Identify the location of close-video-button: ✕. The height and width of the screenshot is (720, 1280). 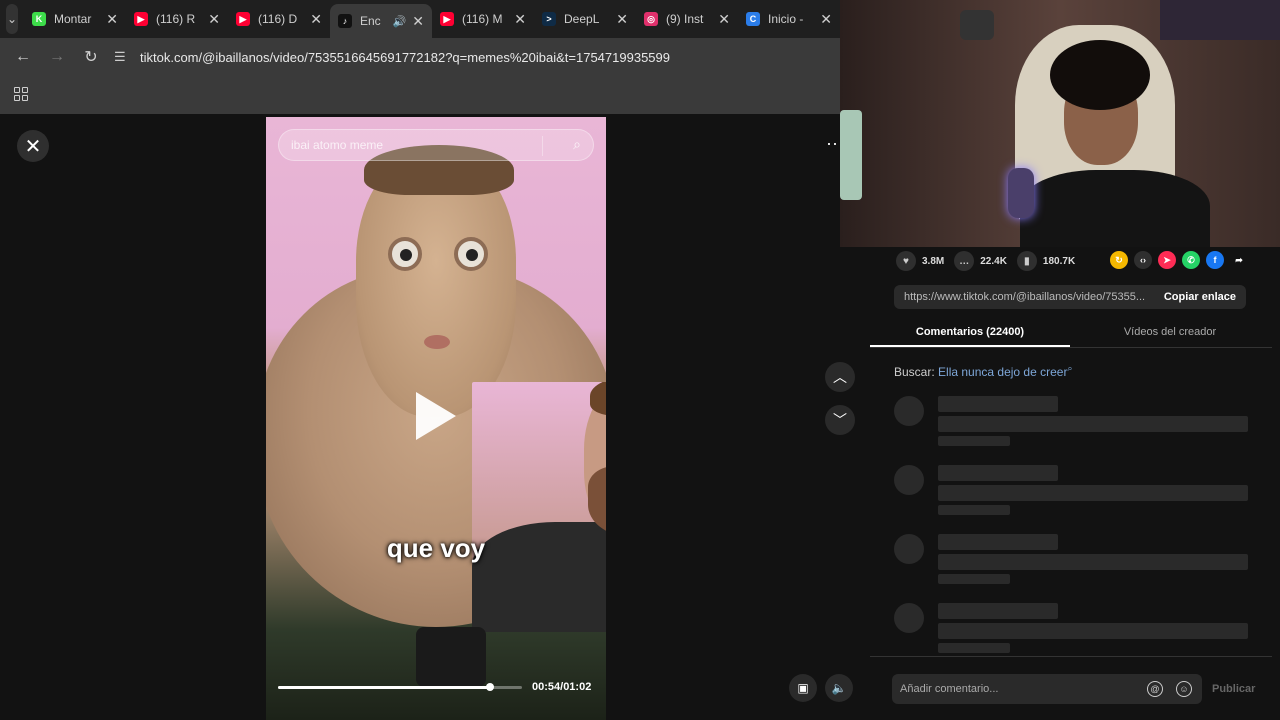
(33, 146).